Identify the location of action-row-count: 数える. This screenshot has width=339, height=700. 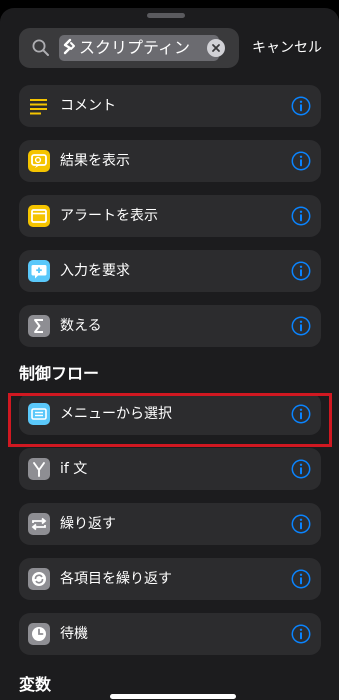
(170, 326).